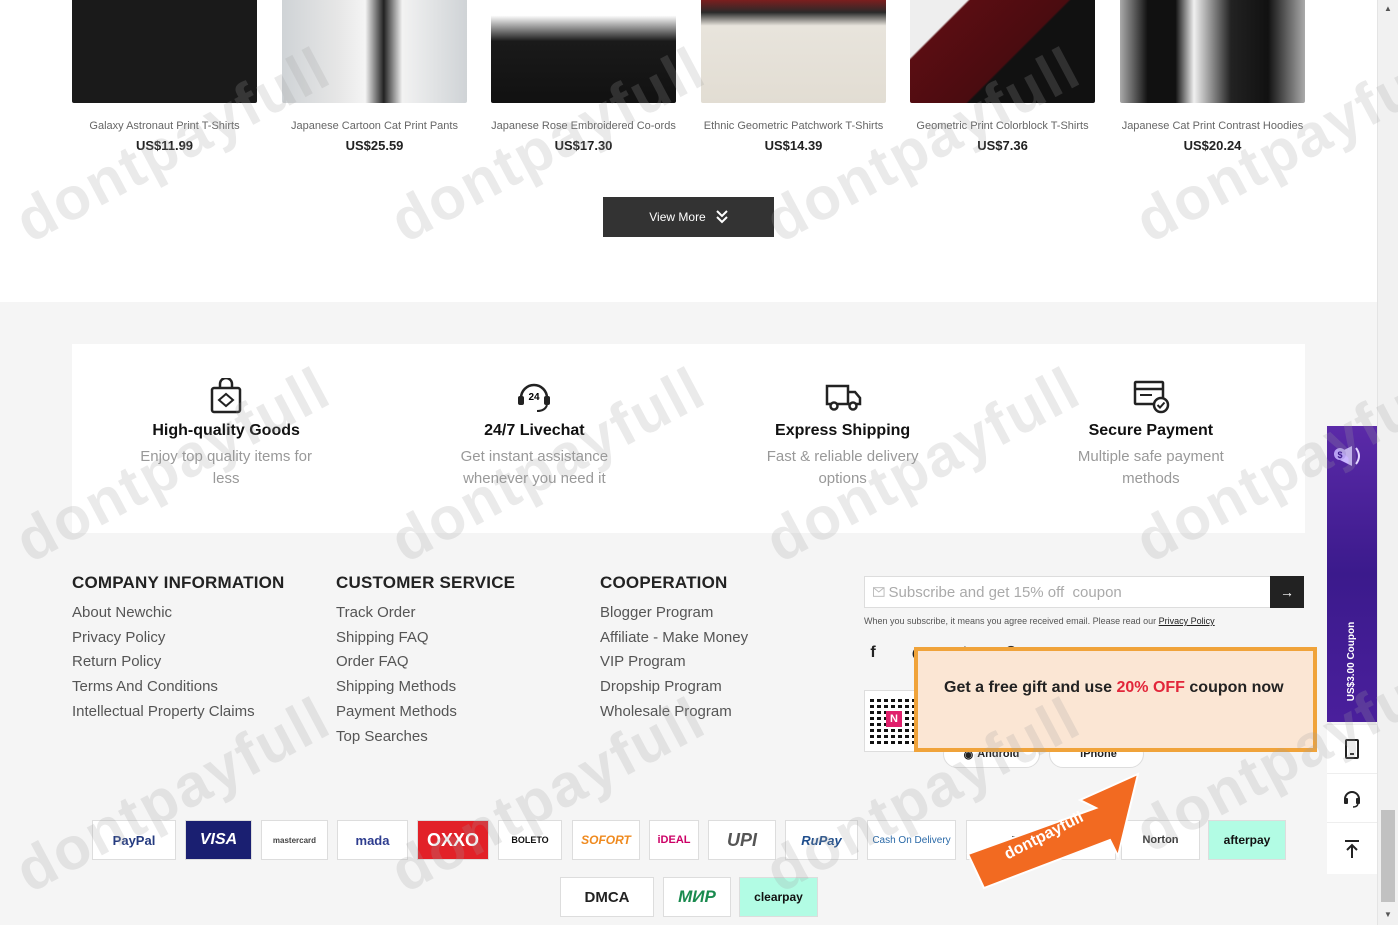 This screenshot has width=1398, height=925. What do you see at coordinates (178, 687) in the screenshot?
I see `footer-link-terms: Terms And Conditions` at bounding box center [178, 687].